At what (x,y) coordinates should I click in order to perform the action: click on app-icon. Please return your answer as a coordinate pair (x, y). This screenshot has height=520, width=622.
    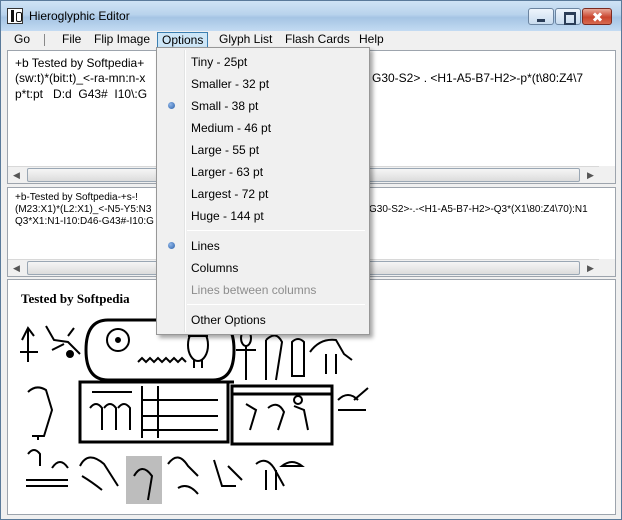
    Looking at the image, I should click on (15, 16).